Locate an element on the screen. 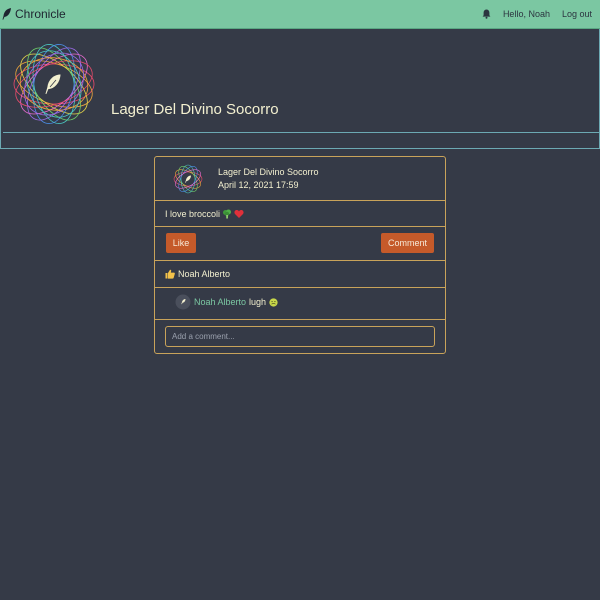  likes-user: Noah Alberto is located at coordinates (204, 274).